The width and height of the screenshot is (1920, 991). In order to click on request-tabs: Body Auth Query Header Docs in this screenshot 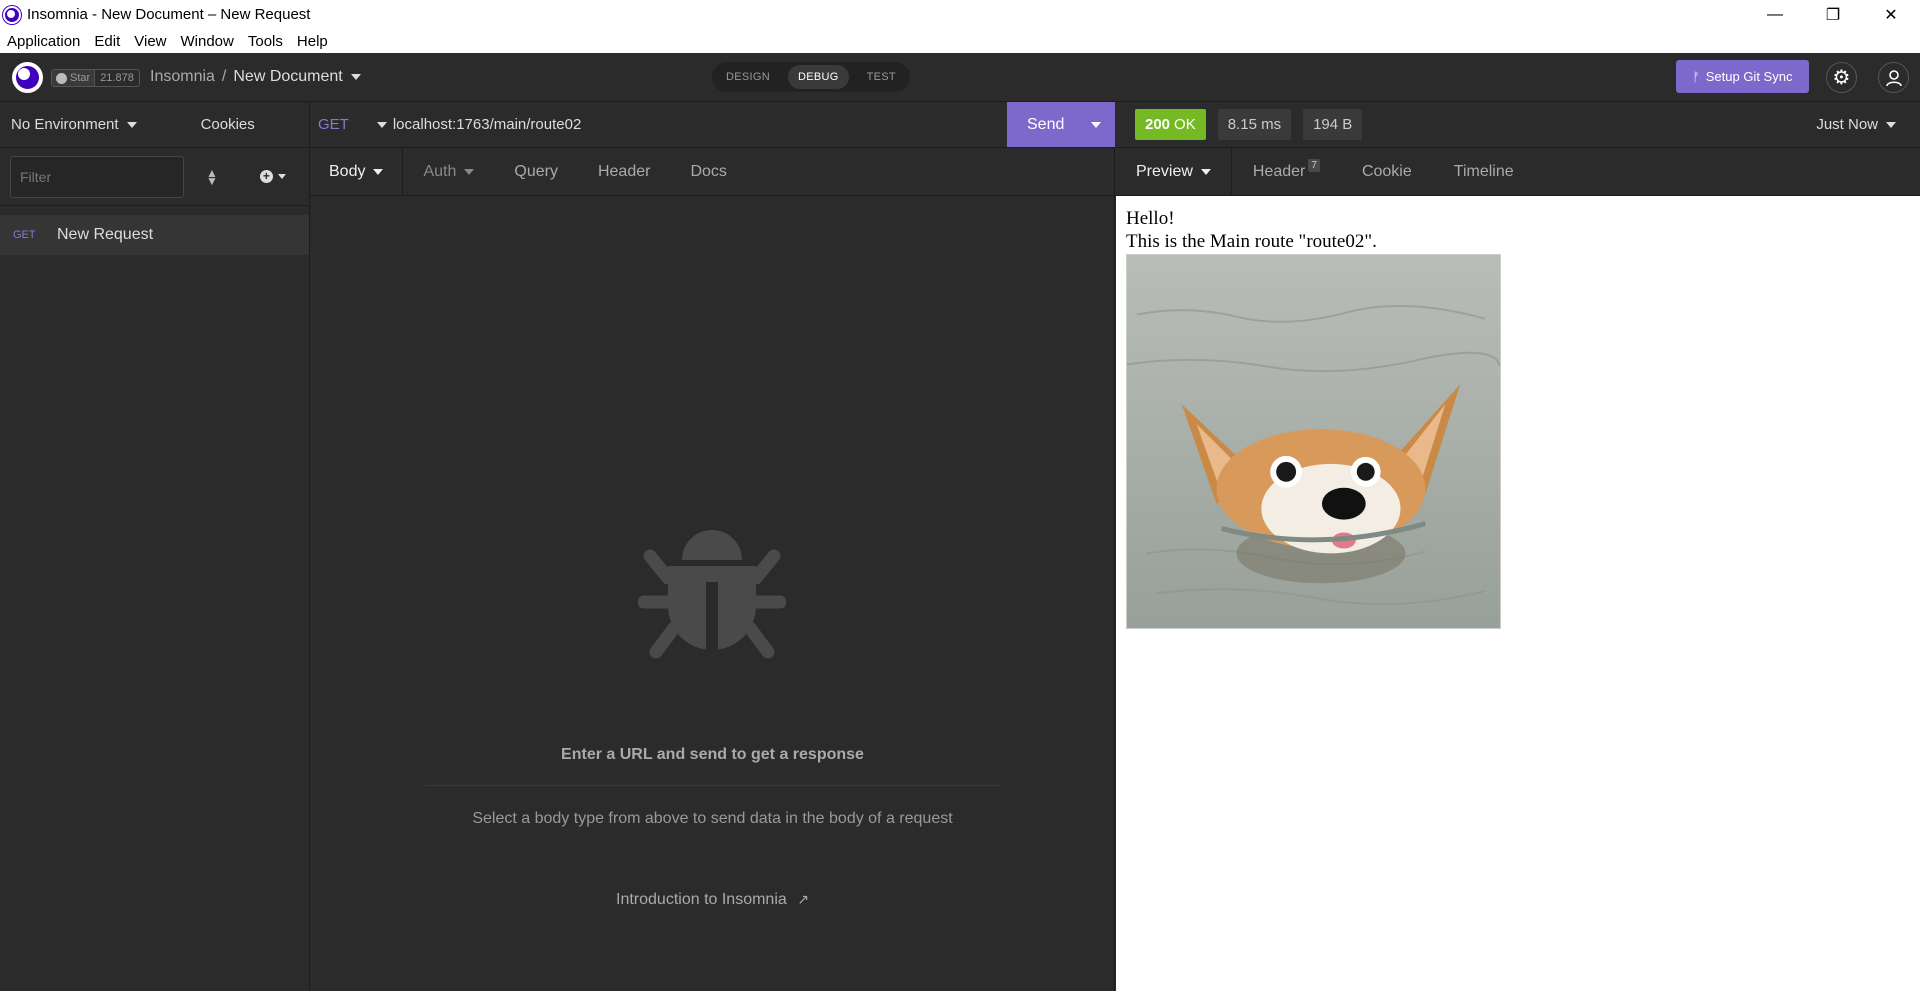, I will do `click(712, 171)`.